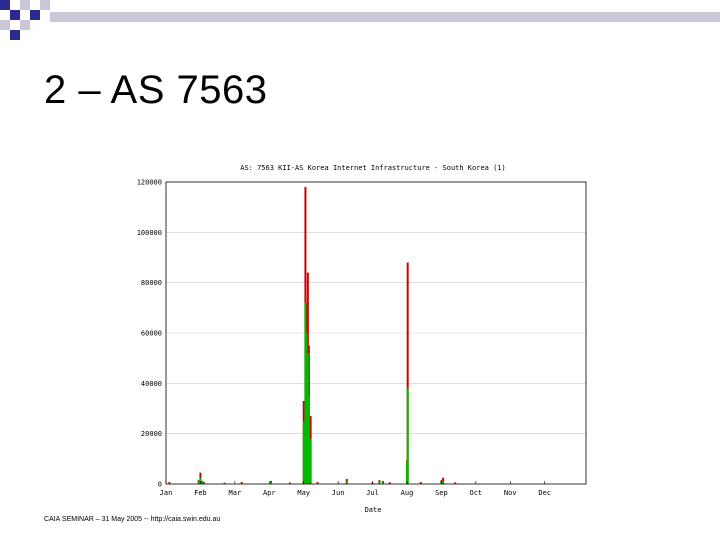 This screenshot has width=720, height=540. I want to click on y-tick-label: 120000, so click(149, 183).